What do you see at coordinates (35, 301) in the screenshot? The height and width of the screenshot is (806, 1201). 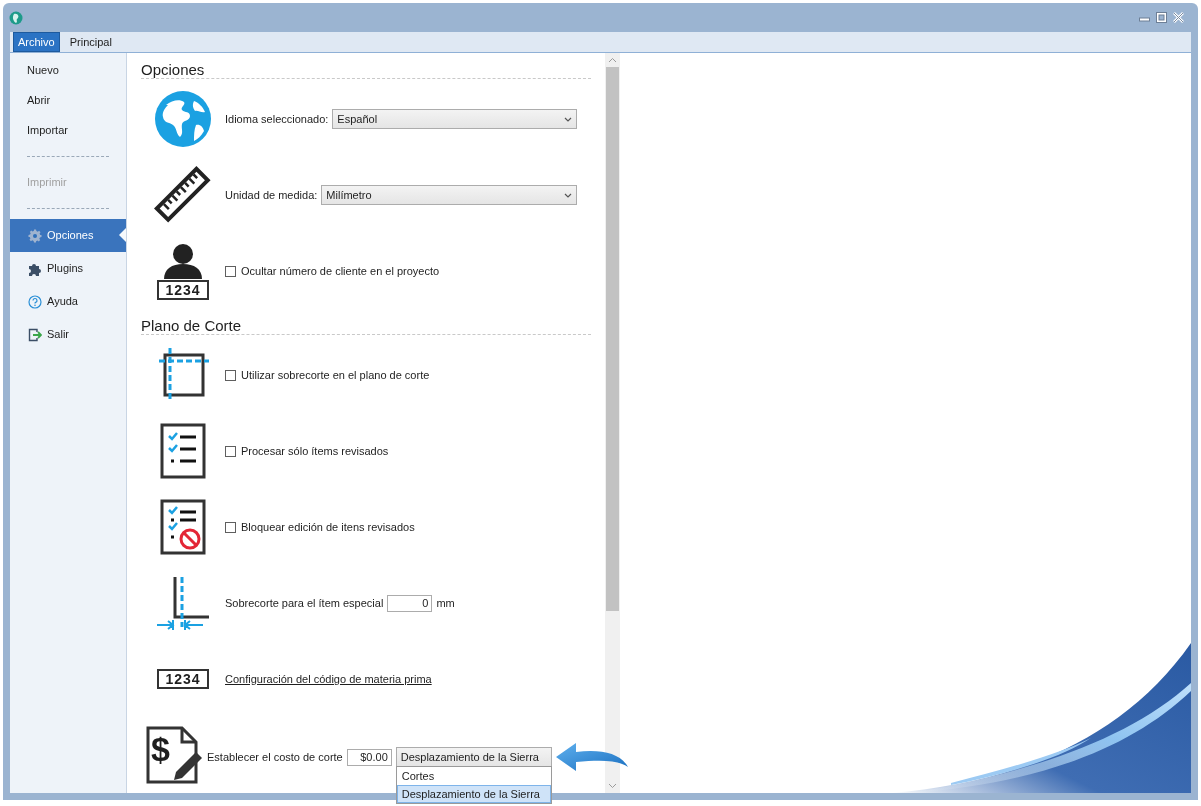 I see `help-icon` at bounding box center [35, 301].